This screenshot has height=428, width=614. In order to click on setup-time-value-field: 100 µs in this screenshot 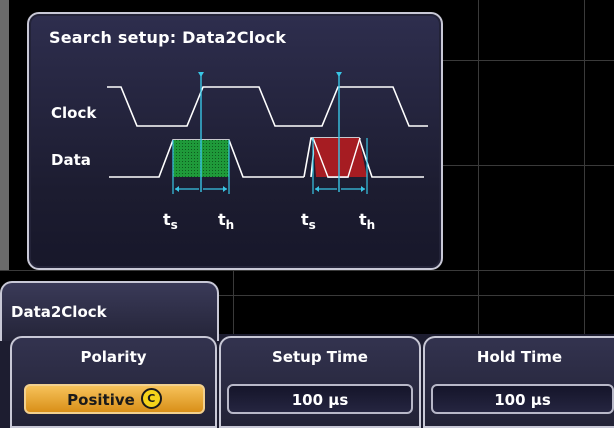, I will do `click(320, 399)`.